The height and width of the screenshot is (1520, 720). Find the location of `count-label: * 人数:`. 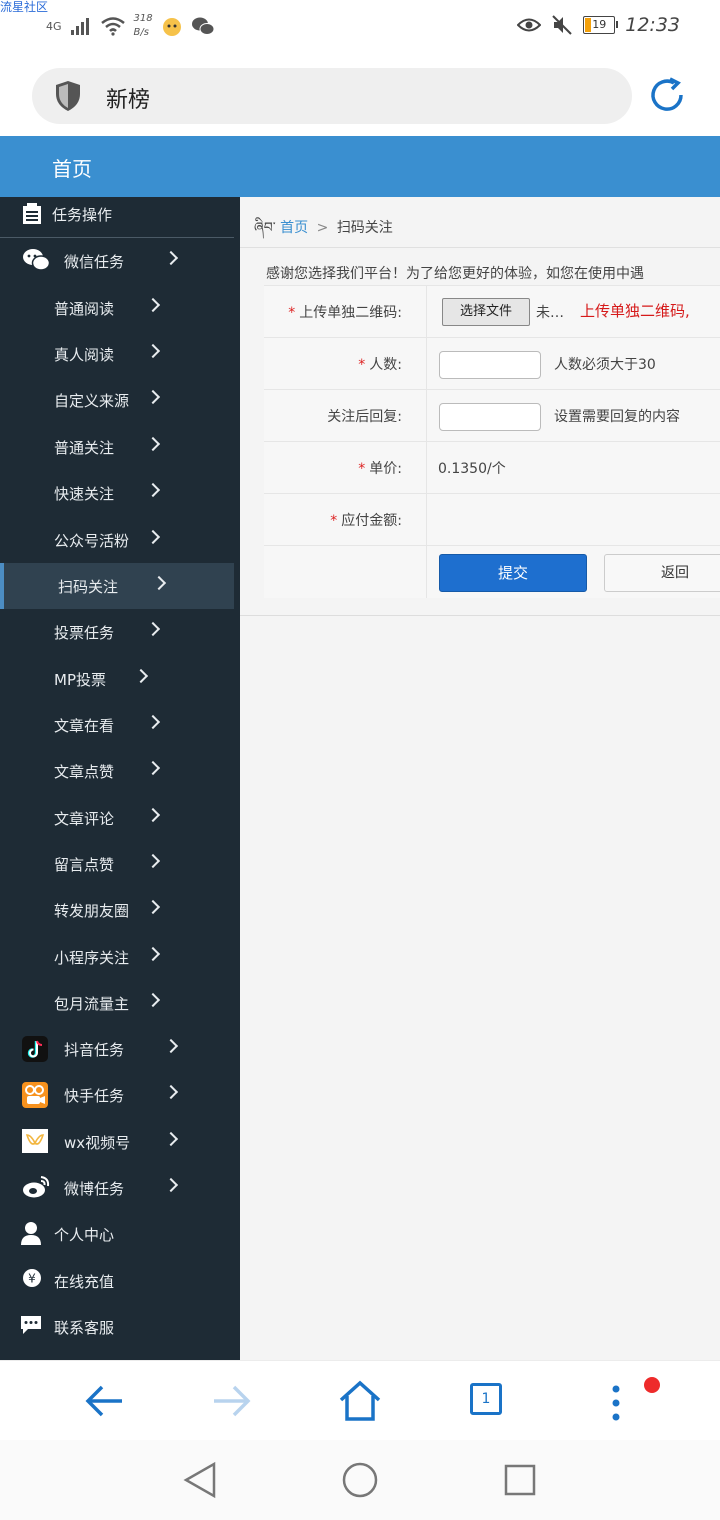

count-label: * 人数: is located at coordinates (380, 365).